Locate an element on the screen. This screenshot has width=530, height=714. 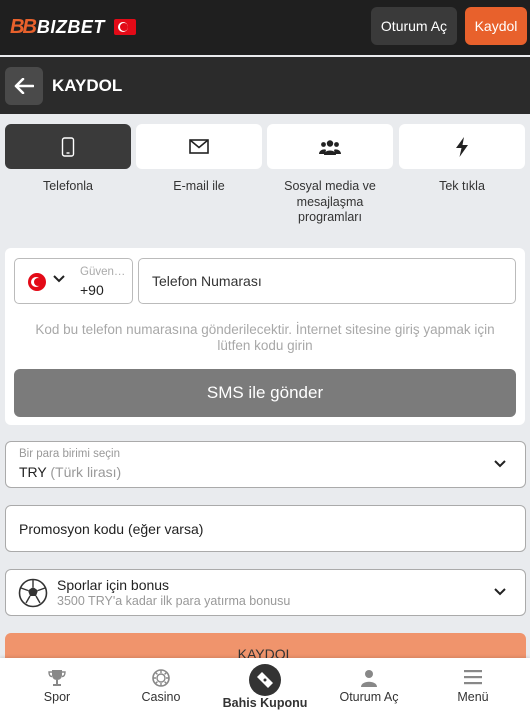
lightning-icon is located at coordinates (462, 146).